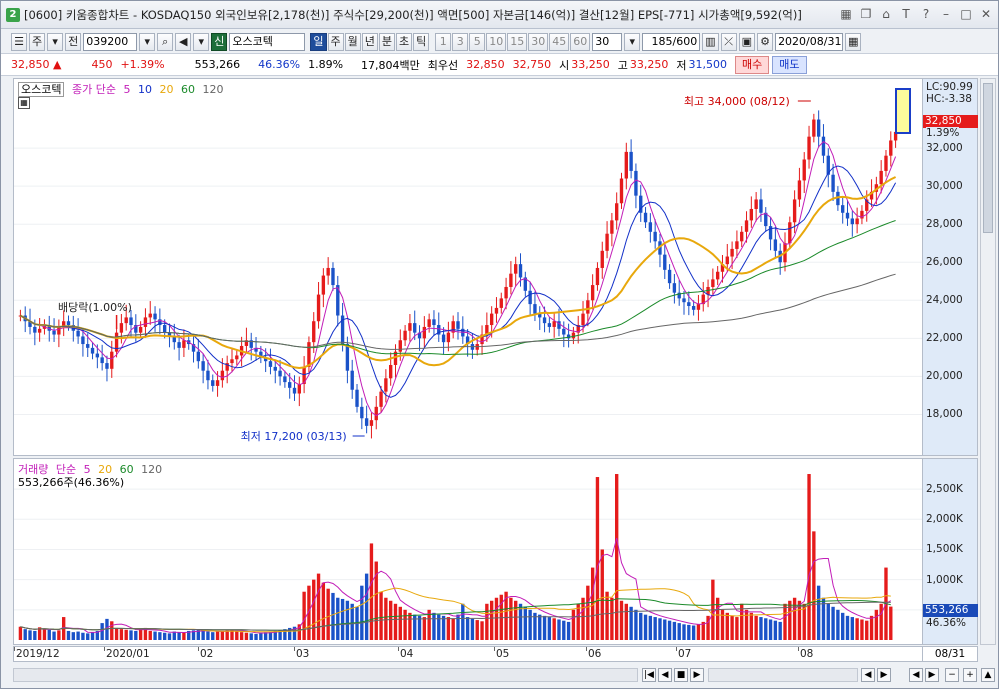 Image resolution: width=999 pixels, height=689 pixels. Describe the element at coordinates (783, 675) in the screenshot. I see `zoom-track` at that location.